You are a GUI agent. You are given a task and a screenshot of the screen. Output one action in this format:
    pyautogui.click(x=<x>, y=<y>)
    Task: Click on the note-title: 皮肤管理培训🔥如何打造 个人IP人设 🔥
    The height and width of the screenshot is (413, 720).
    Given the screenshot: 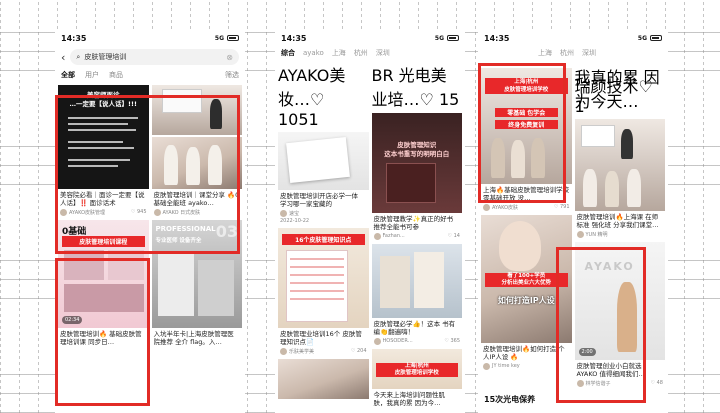 What is the action you would take?
    pyautogui.click(x=524, y=353)
    